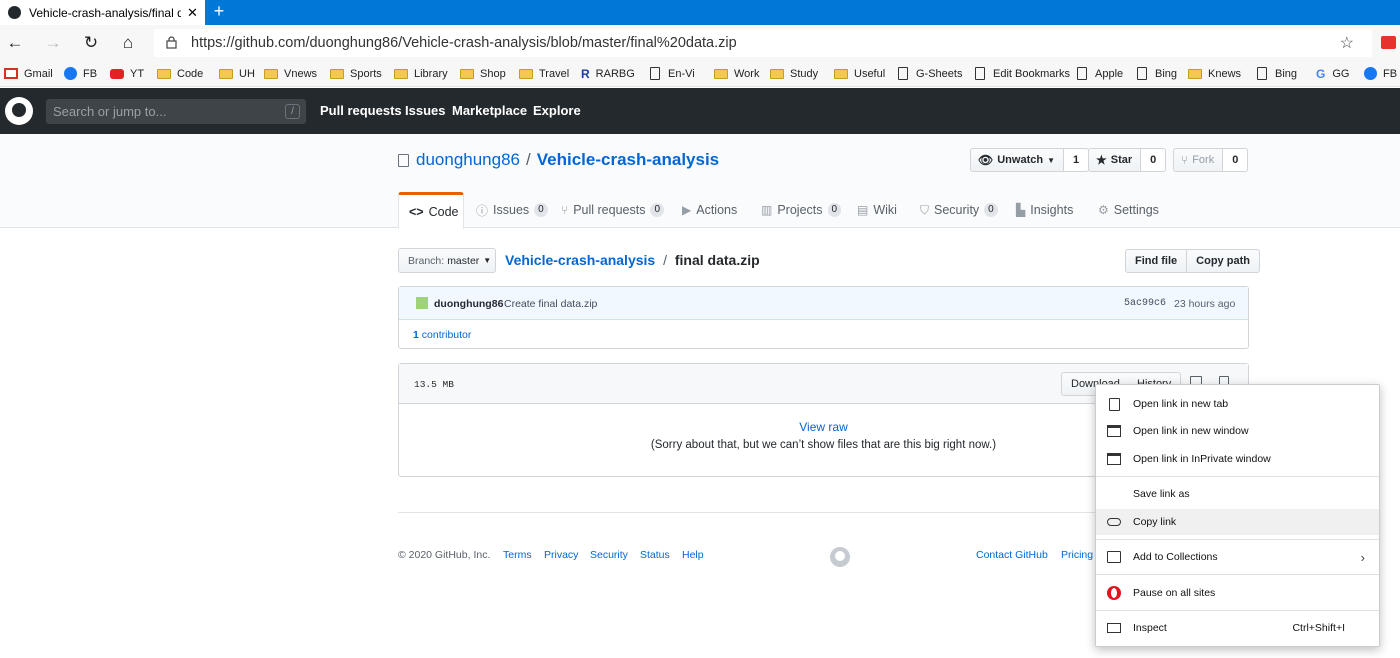 Image resolution: width=1400 pixels, height=658 pixels. I want to click on menu-item-inspect: Inspect Ctrl+Shift+I, so click(1237, 628).